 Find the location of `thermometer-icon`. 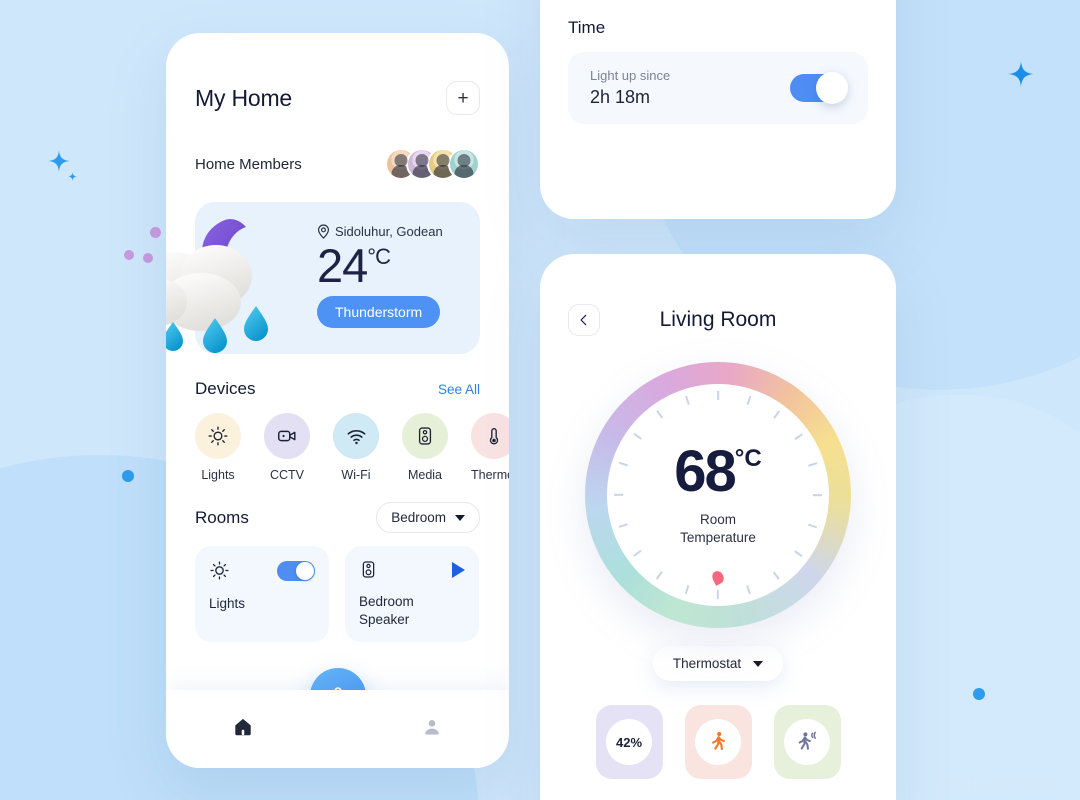

thermometer-icon is located at coordinates (494, 436).